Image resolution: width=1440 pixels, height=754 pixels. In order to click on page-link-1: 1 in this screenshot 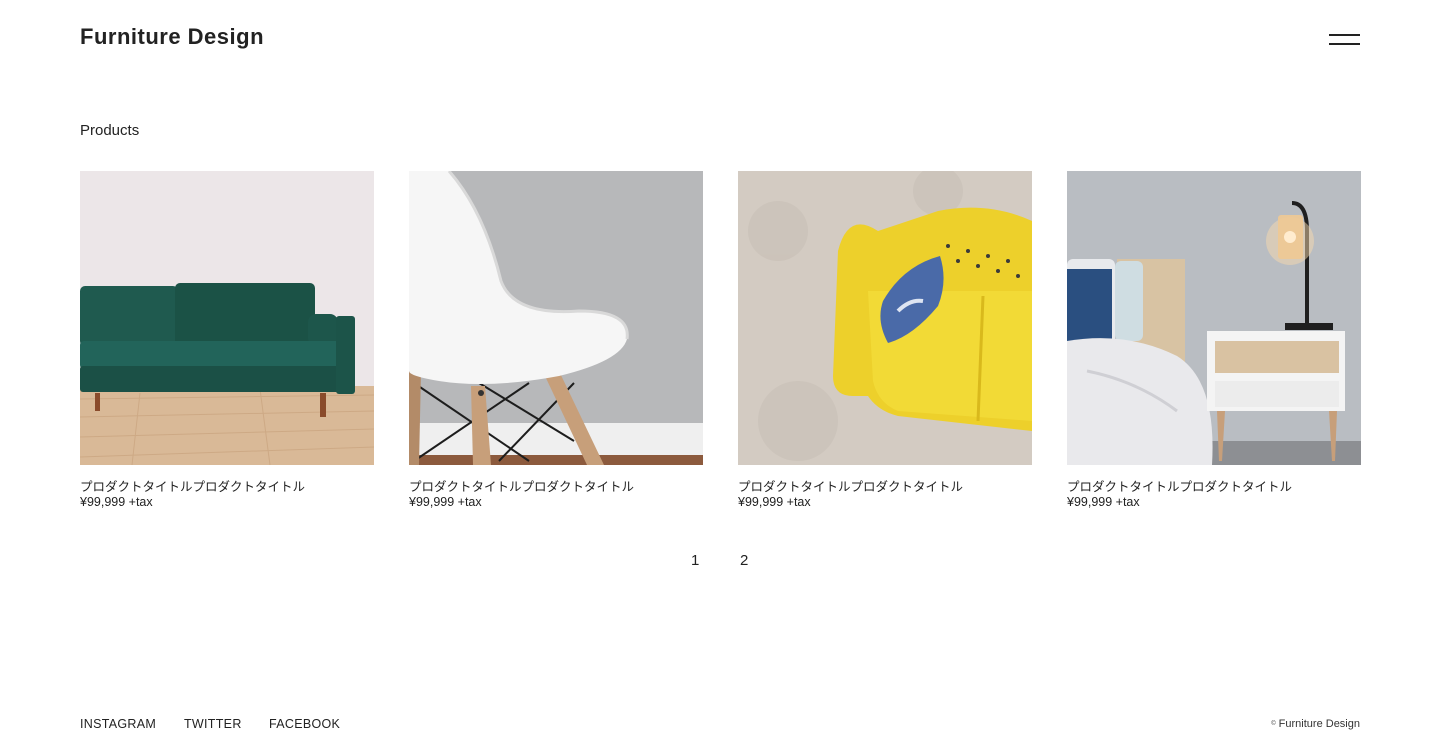, I will do `click(695, 560)`.